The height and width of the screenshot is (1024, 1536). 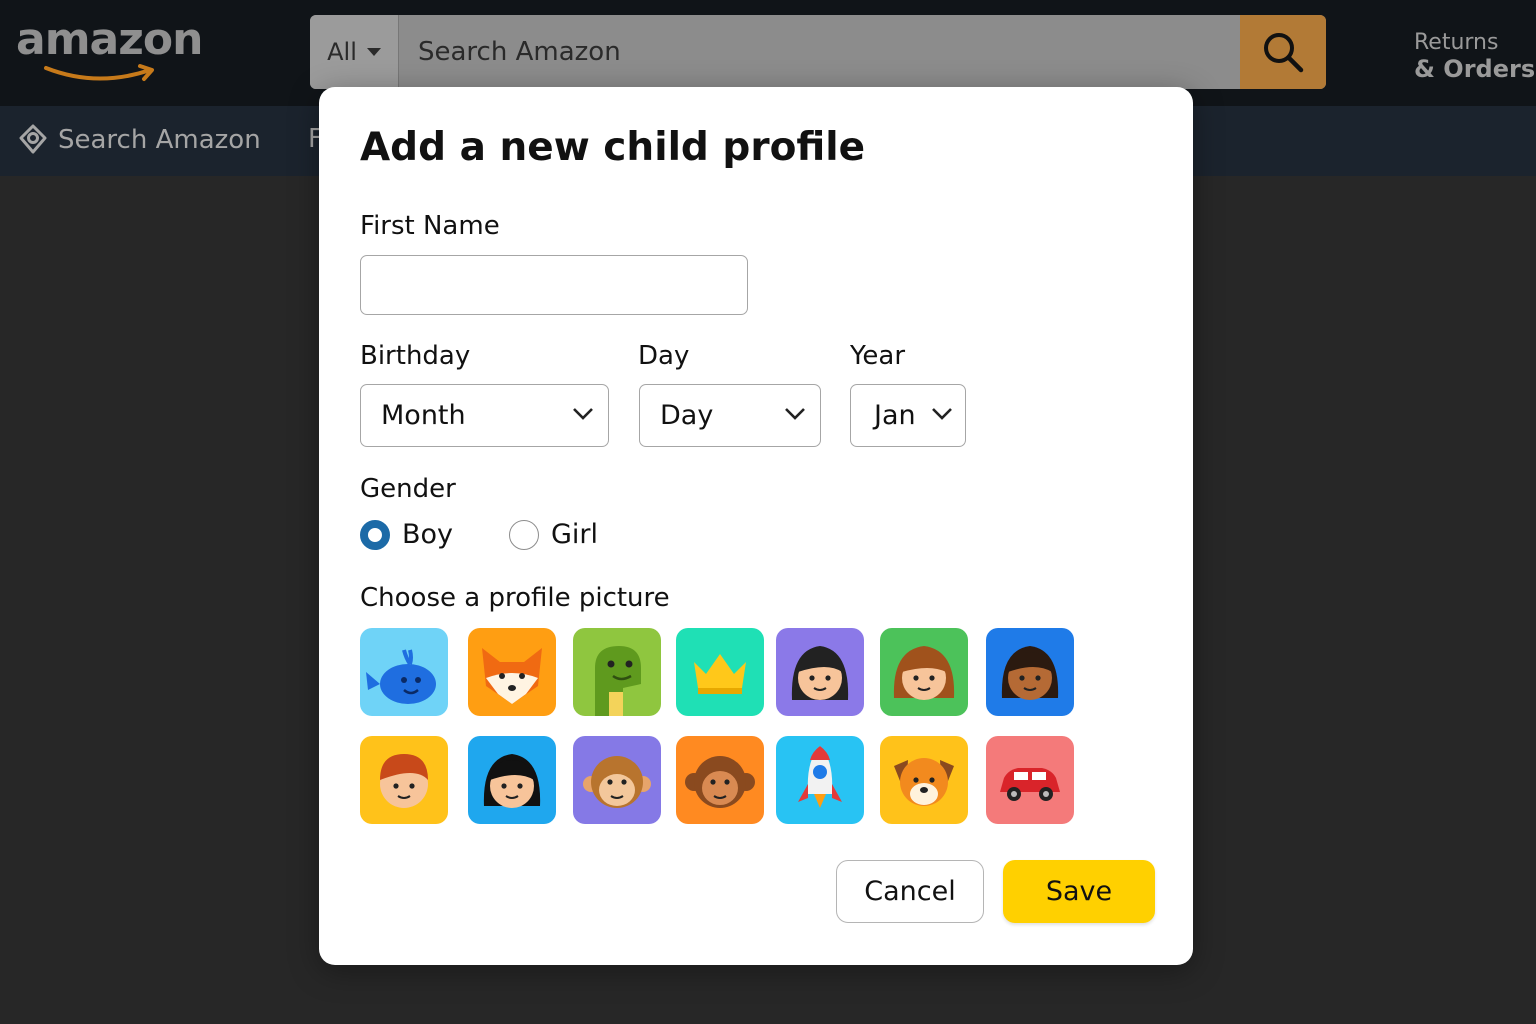 I want to click on gender-option-girl: Girl, so click(x=553, y=534).